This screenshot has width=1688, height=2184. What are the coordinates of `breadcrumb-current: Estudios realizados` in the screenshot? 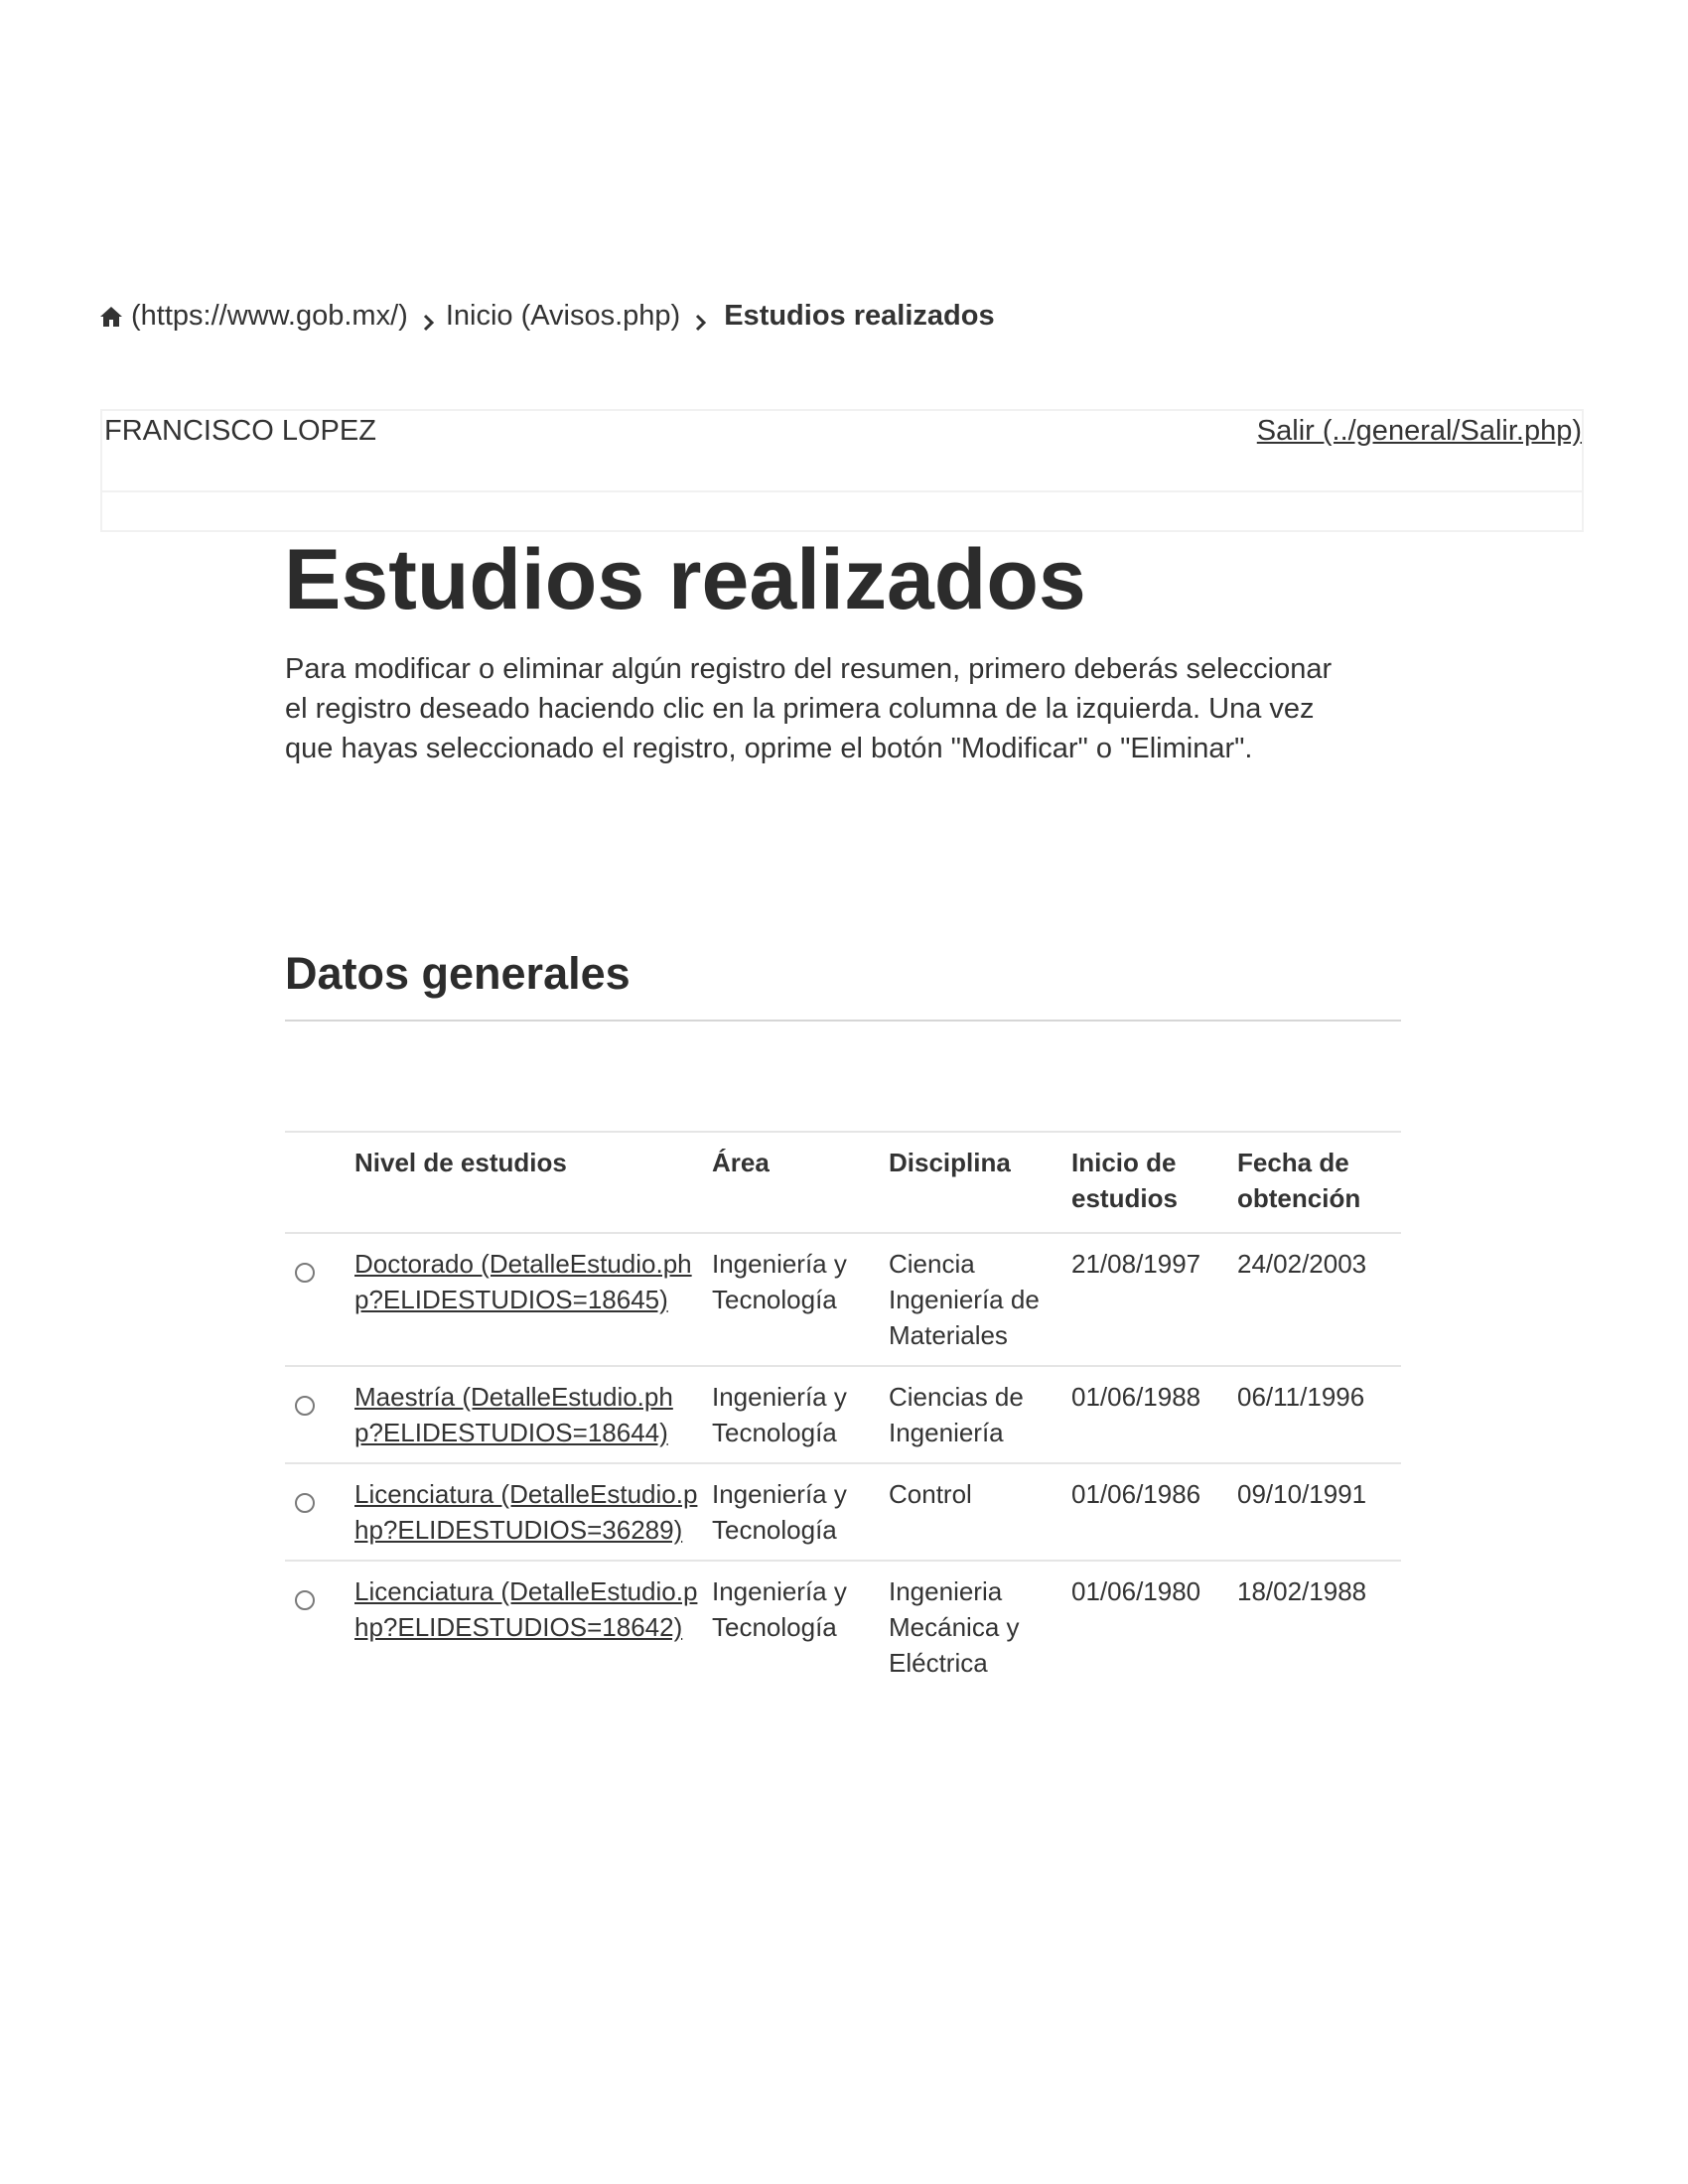 It's located at (859, 315).